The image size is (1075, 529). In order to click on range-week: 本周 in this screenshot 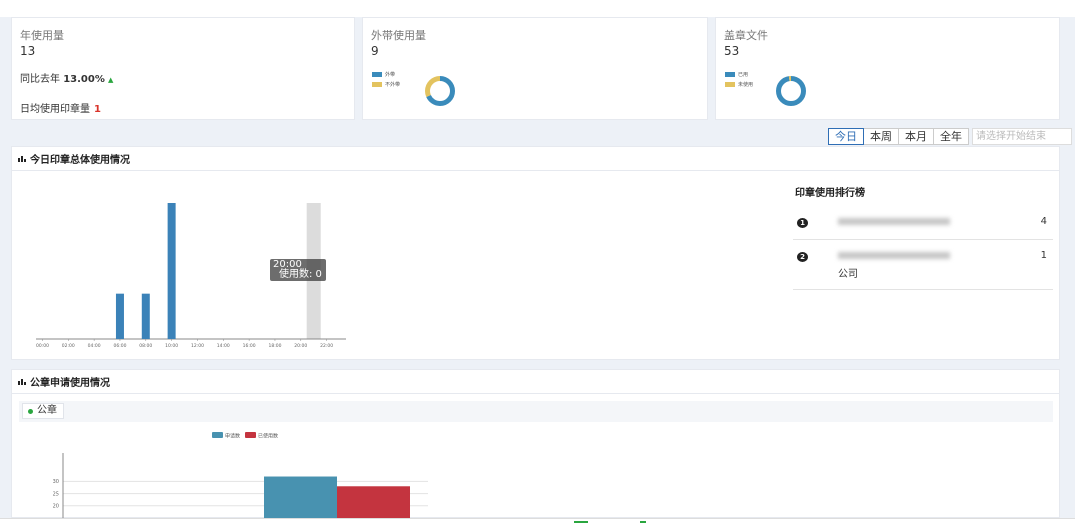, I will do `click(881, 136)`.